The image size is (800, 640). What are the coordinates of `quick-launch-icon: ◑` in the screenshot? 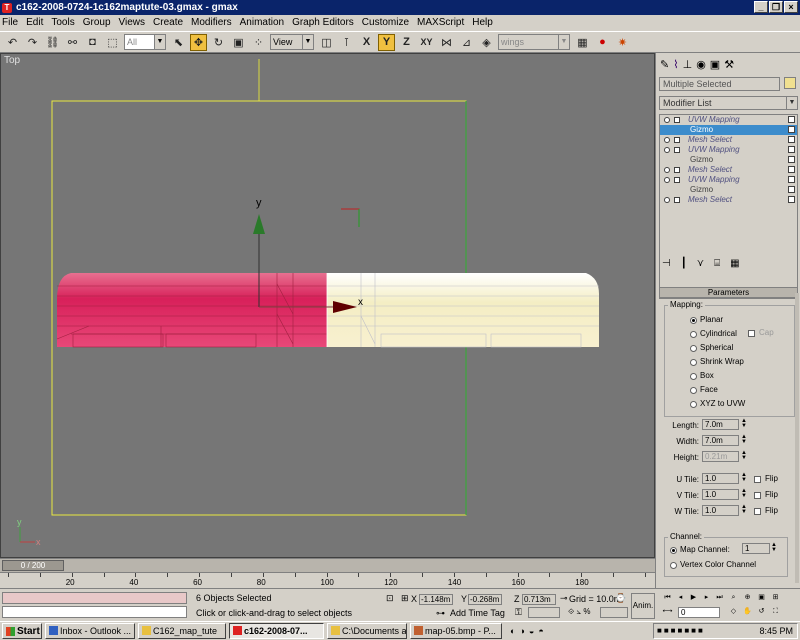 It's located at (521, 631).